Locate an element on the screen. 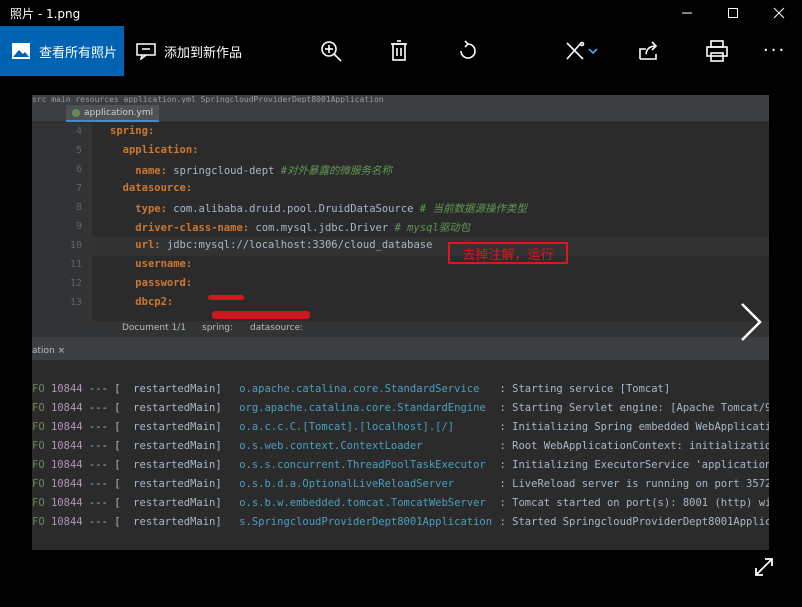  code-line: datasource: is located at coordinates (157, 188).